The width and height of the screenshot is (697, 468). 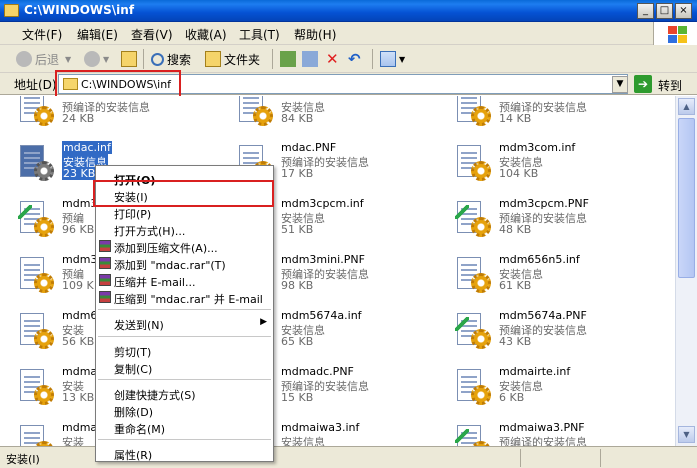 I want to click on file-item: mdm3com.inf 安装信息 104 KB, so click(x=556, y=167).